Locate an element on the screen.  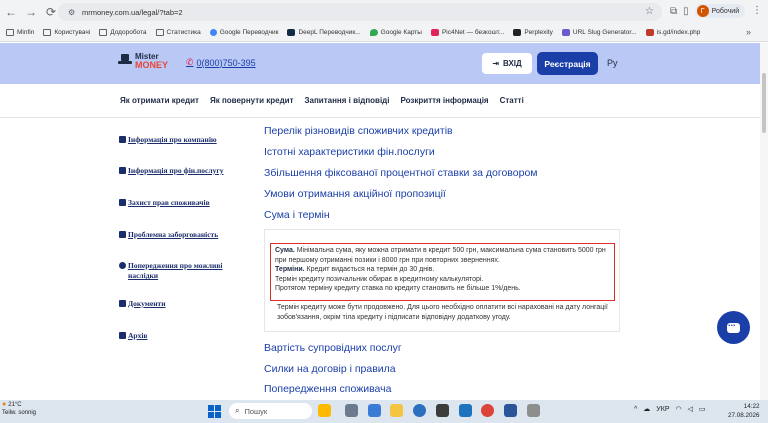
phone-link: ✆ 0(800)750-395 is located at coordinates (221, 62).